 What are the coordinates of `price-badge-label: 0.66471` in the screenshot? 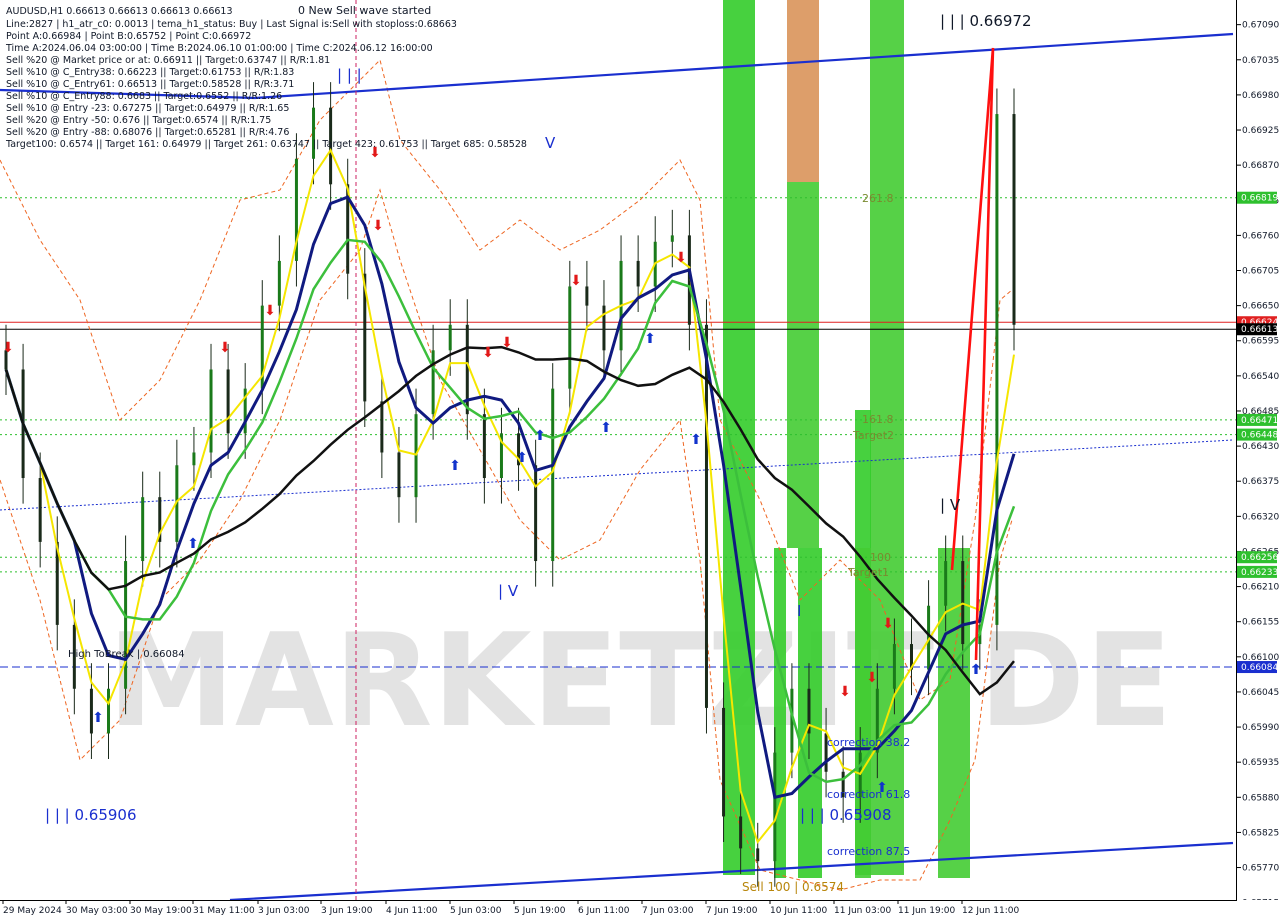 It's located at (1259, 421).